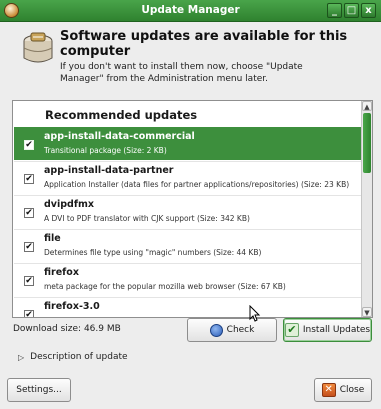  I want to click on package-box-icon, so click(38, 47).